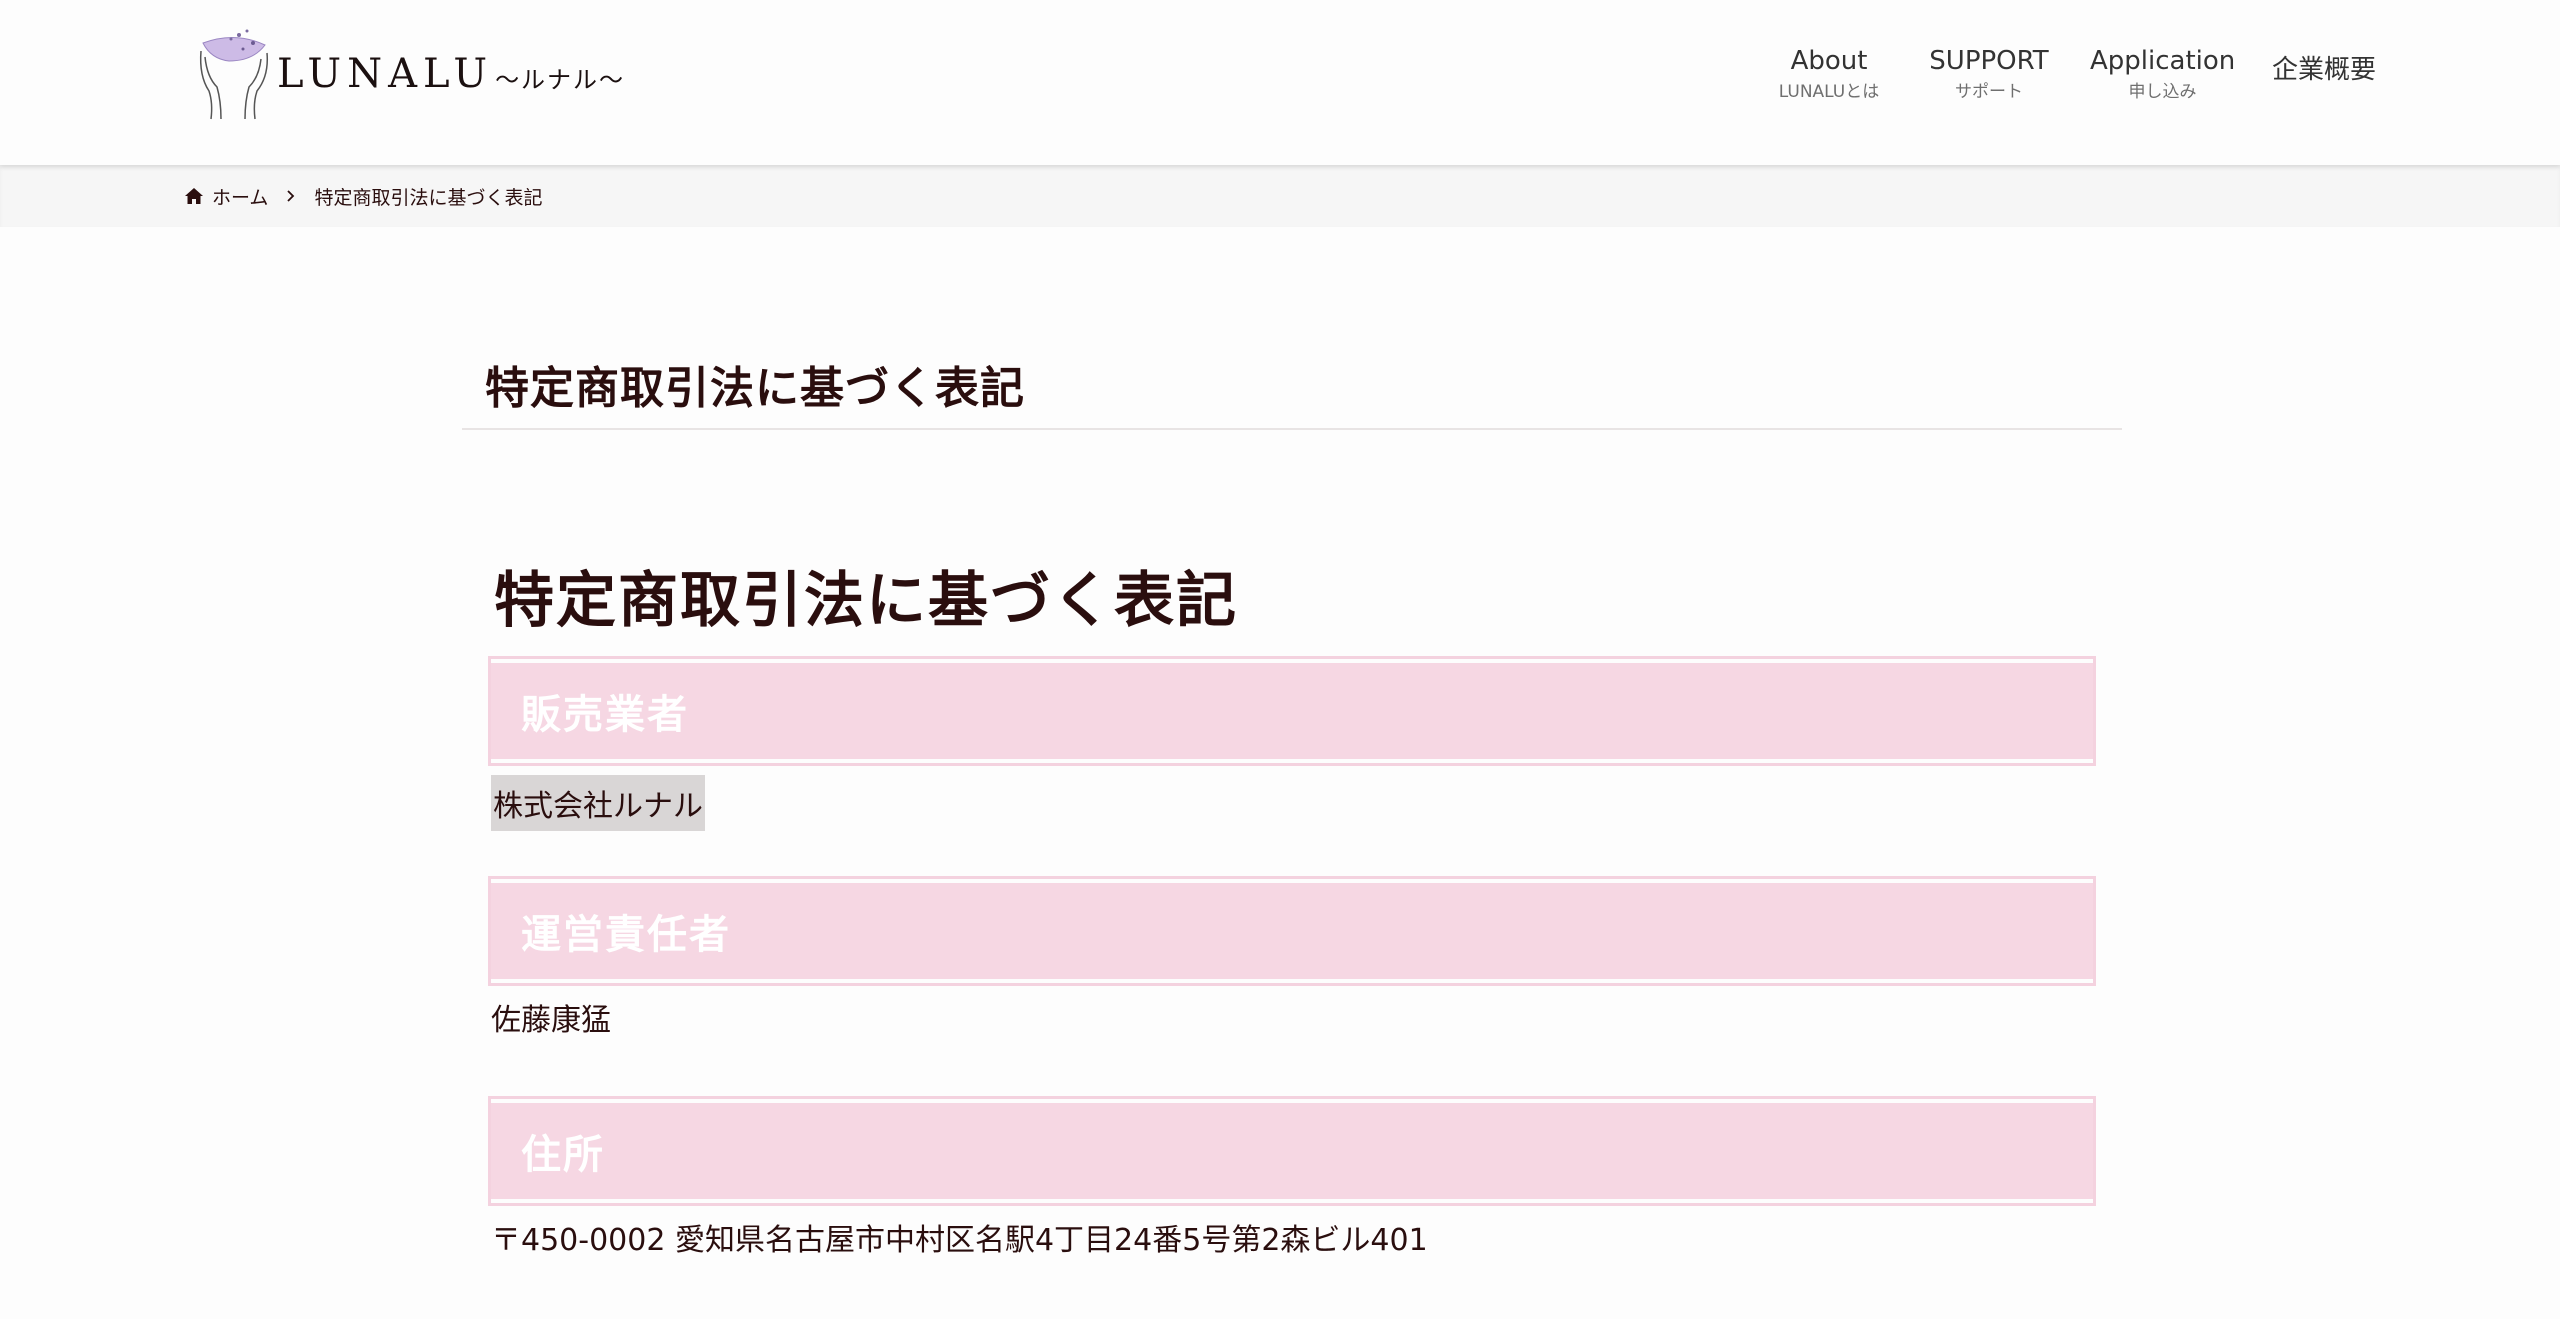 The width and height of the screenshot is (2560, 1319). Describe the element at coordinates (1292, 821) in the screenshot. I see `section-body-seller: 株式会社ルナル` at that location.